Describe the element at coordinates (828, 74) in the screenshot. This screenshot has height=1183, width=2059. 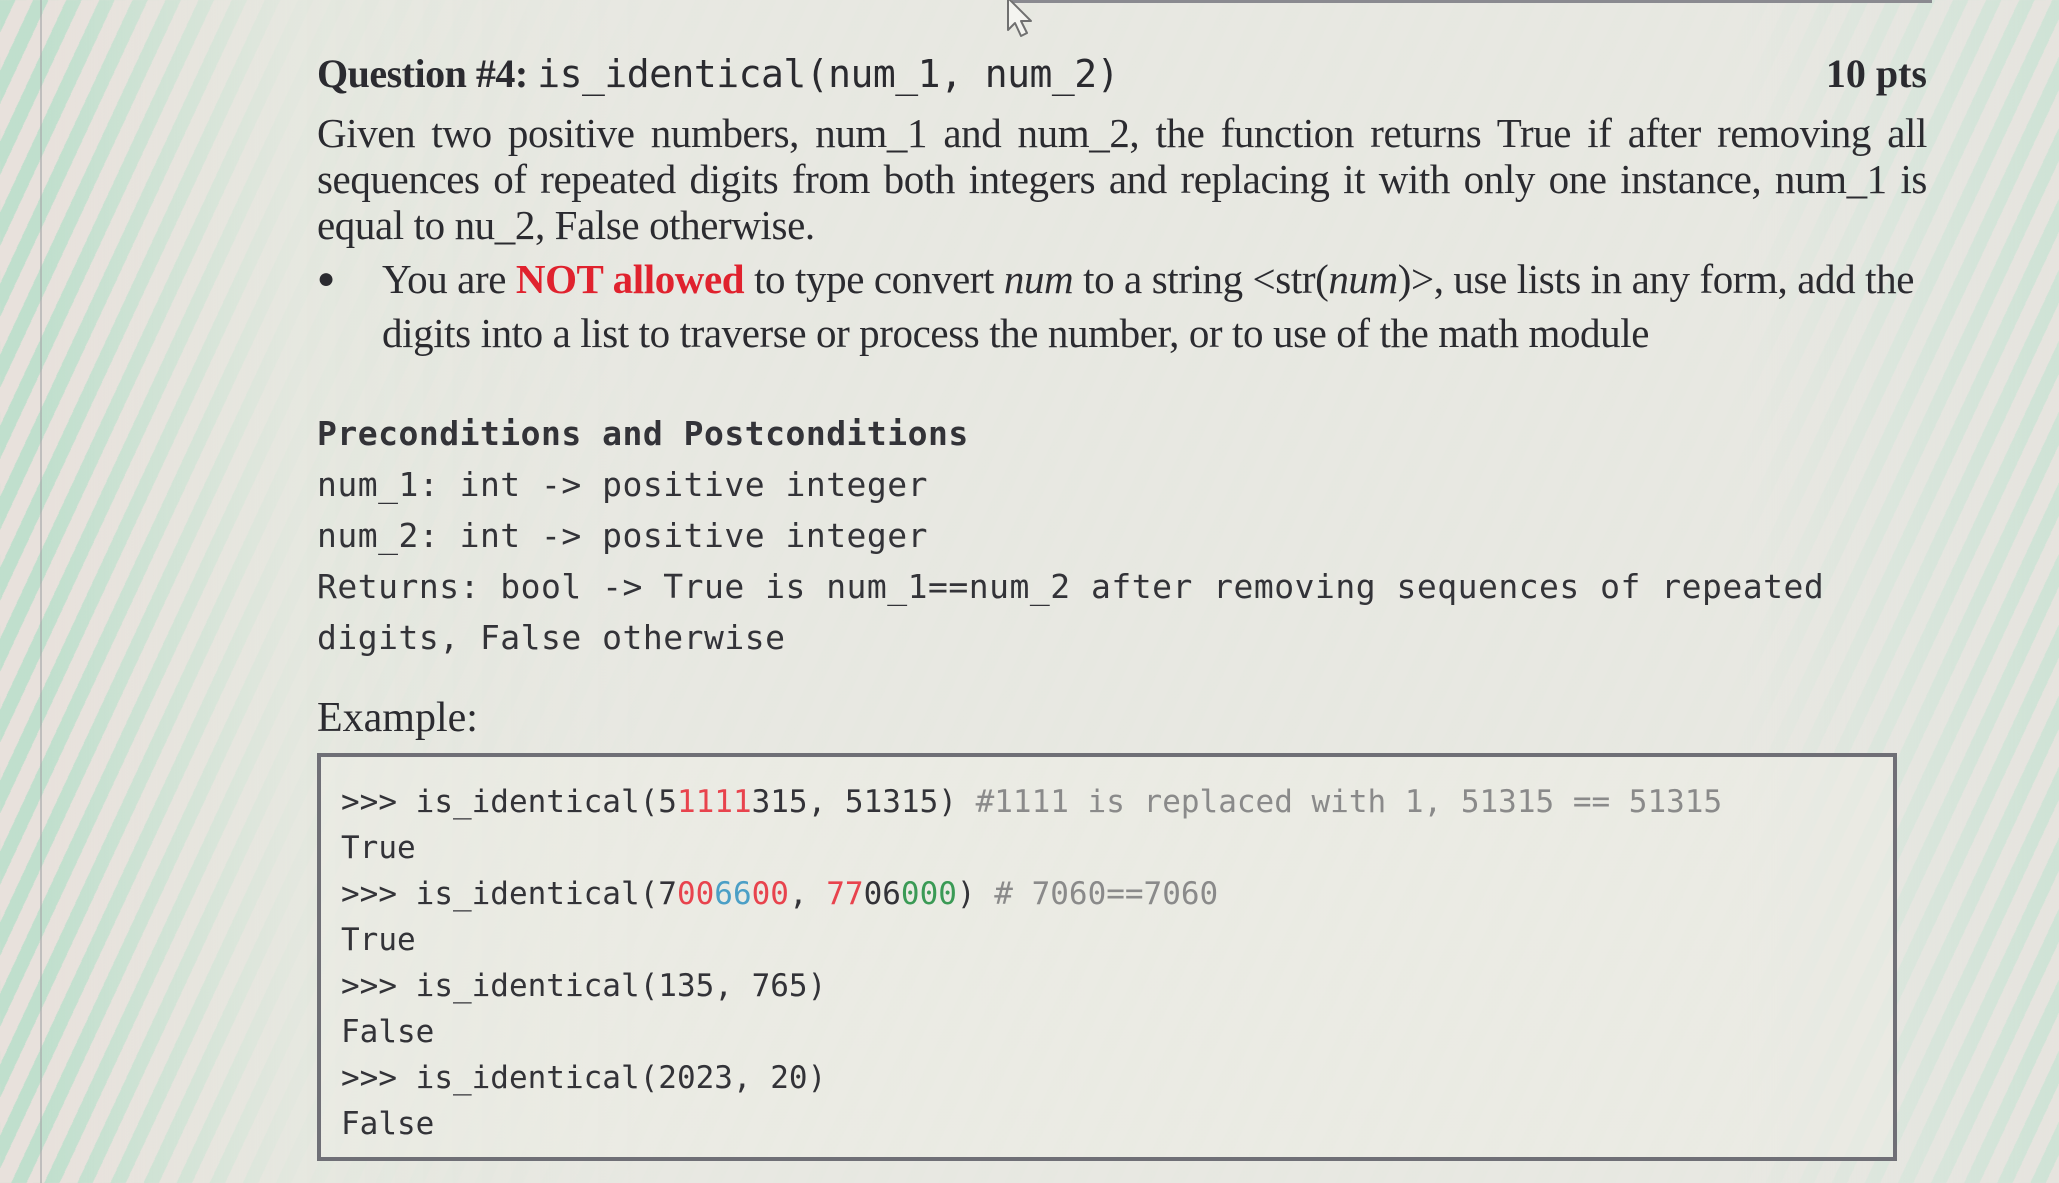
I see `function-signature: is_identical(num_1, num_2)` at that location.